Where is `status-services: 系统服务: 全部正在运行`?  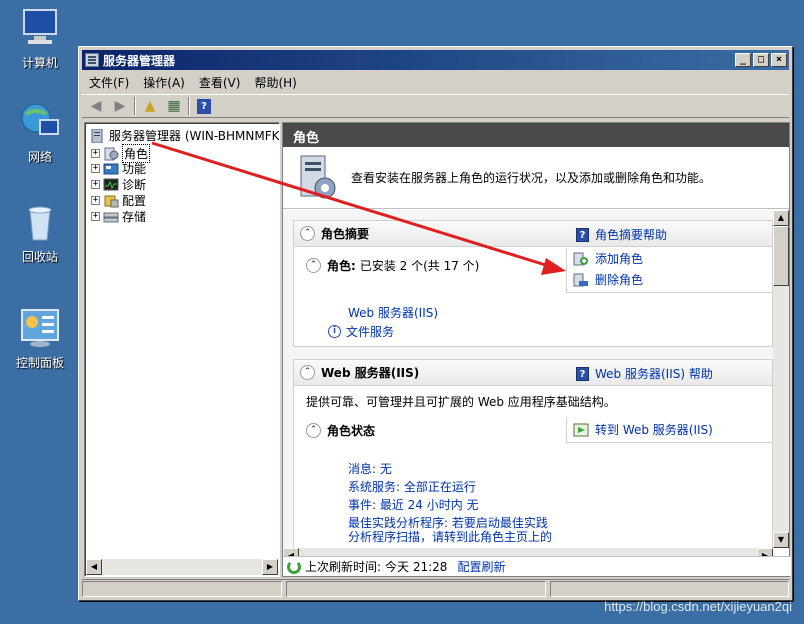
status-services: 系统服务: 全部正在运行 is located at coordinates (412, 487).